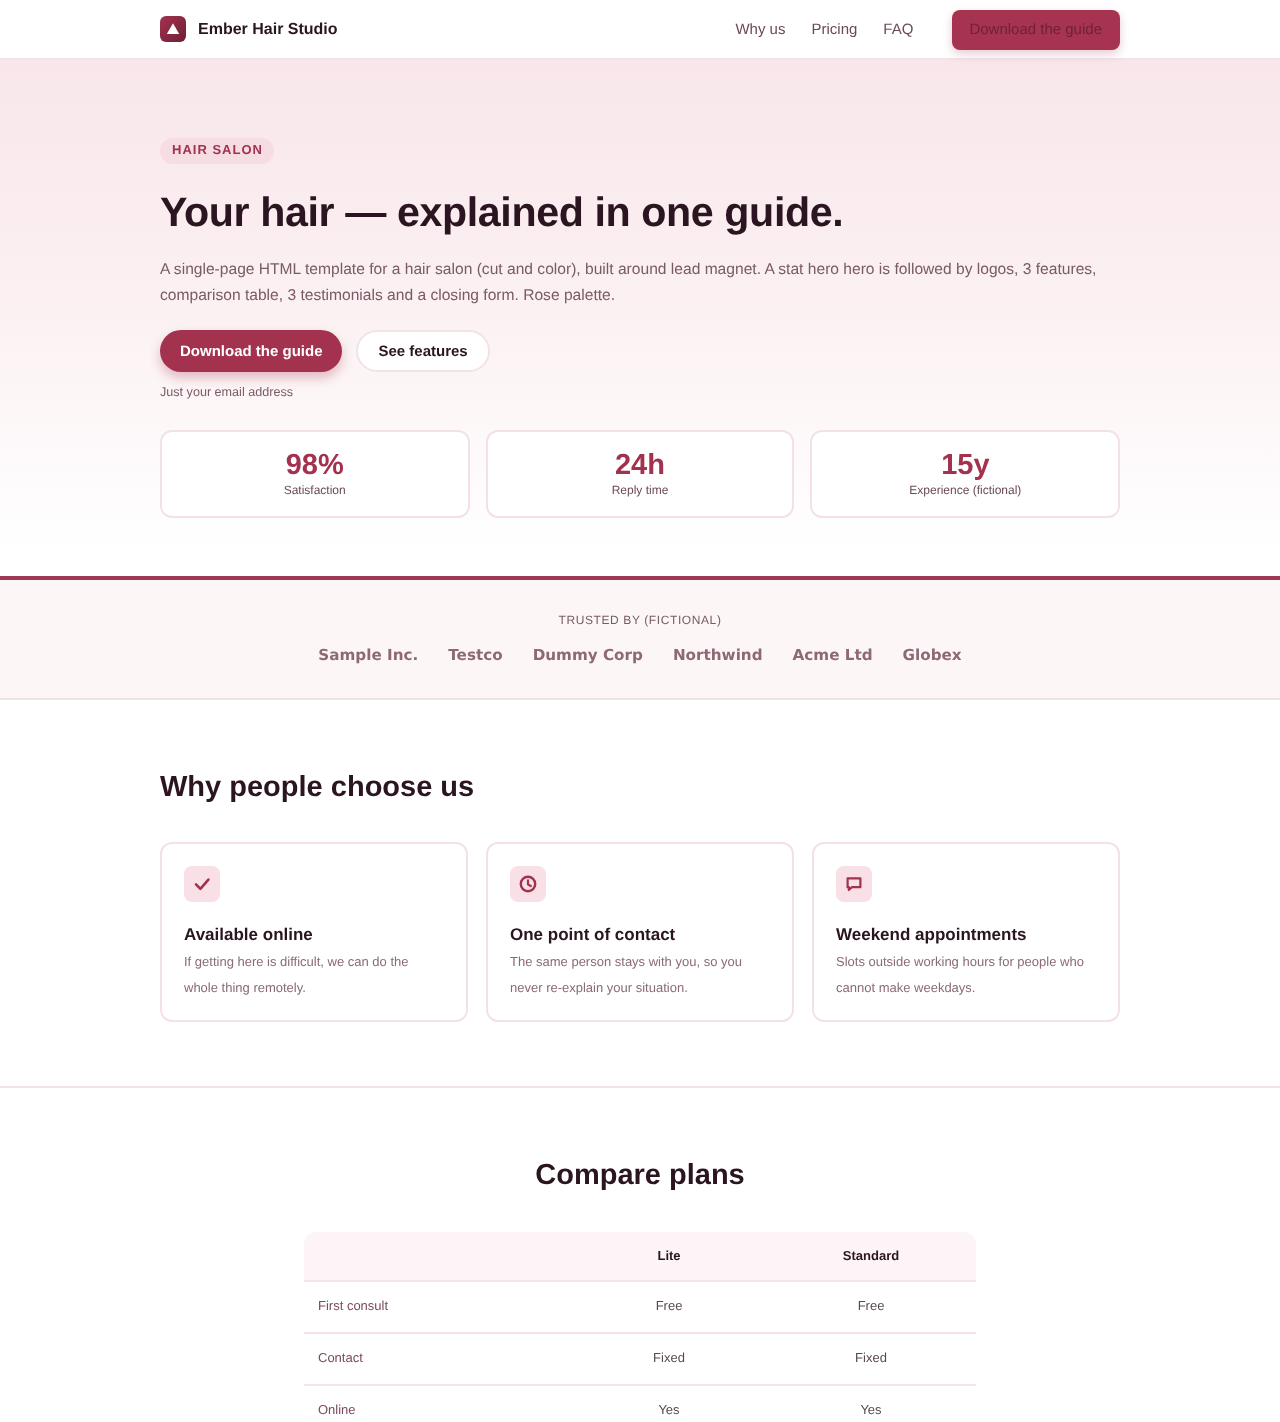 This screenshot has width=1280, height=1422. Describe the element at coordinates (932, 934) in the screenshot. I see `feature-title: Weekend appointments` at that location.